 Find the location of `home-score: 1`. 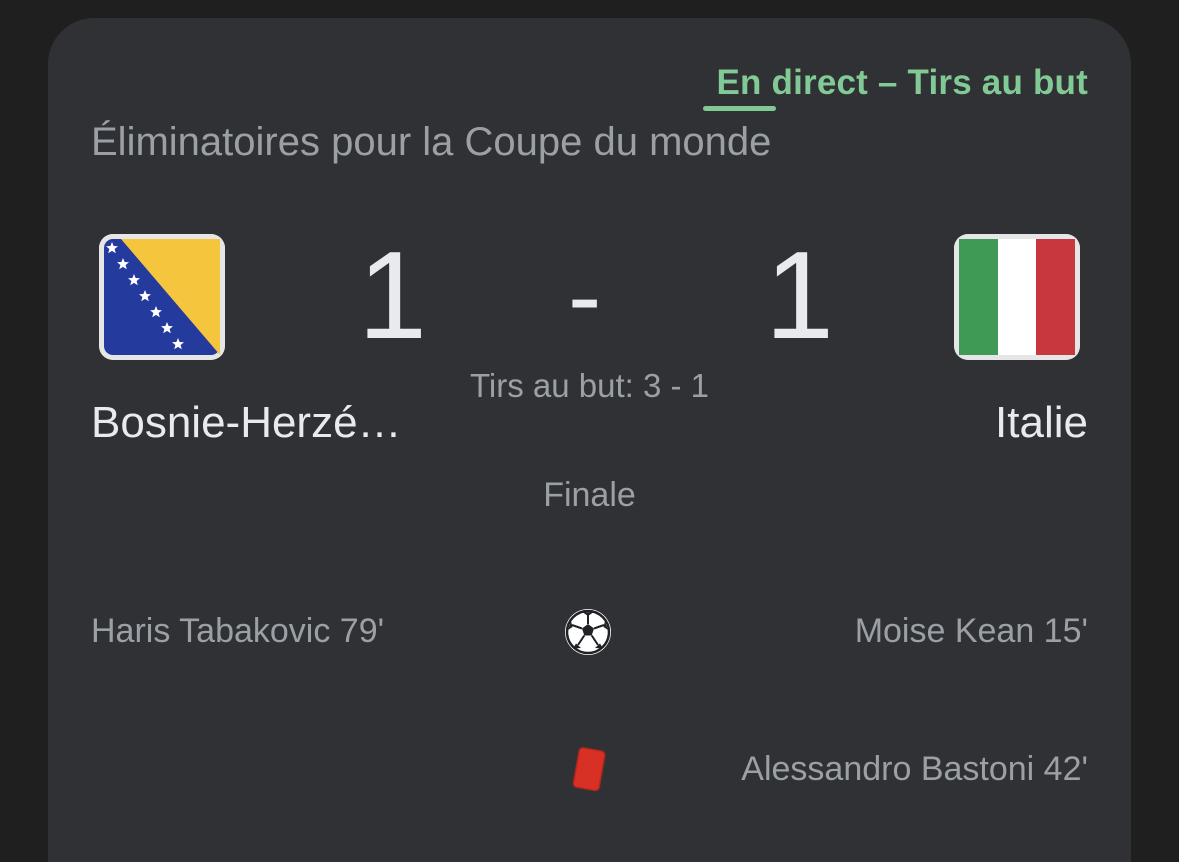

home-score: 1 is located at coordinates (392, 296).